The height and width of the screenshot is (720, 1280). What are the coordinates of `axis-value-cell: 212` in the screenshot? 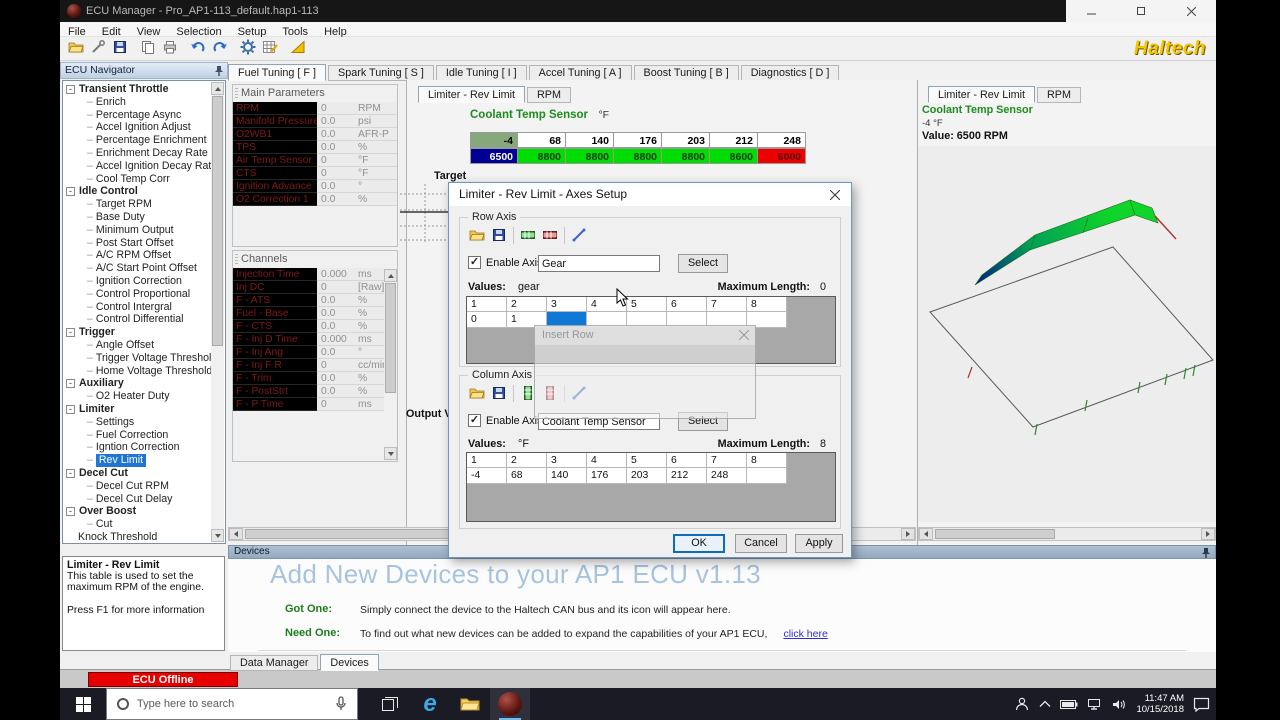 It's located at (687, 476).